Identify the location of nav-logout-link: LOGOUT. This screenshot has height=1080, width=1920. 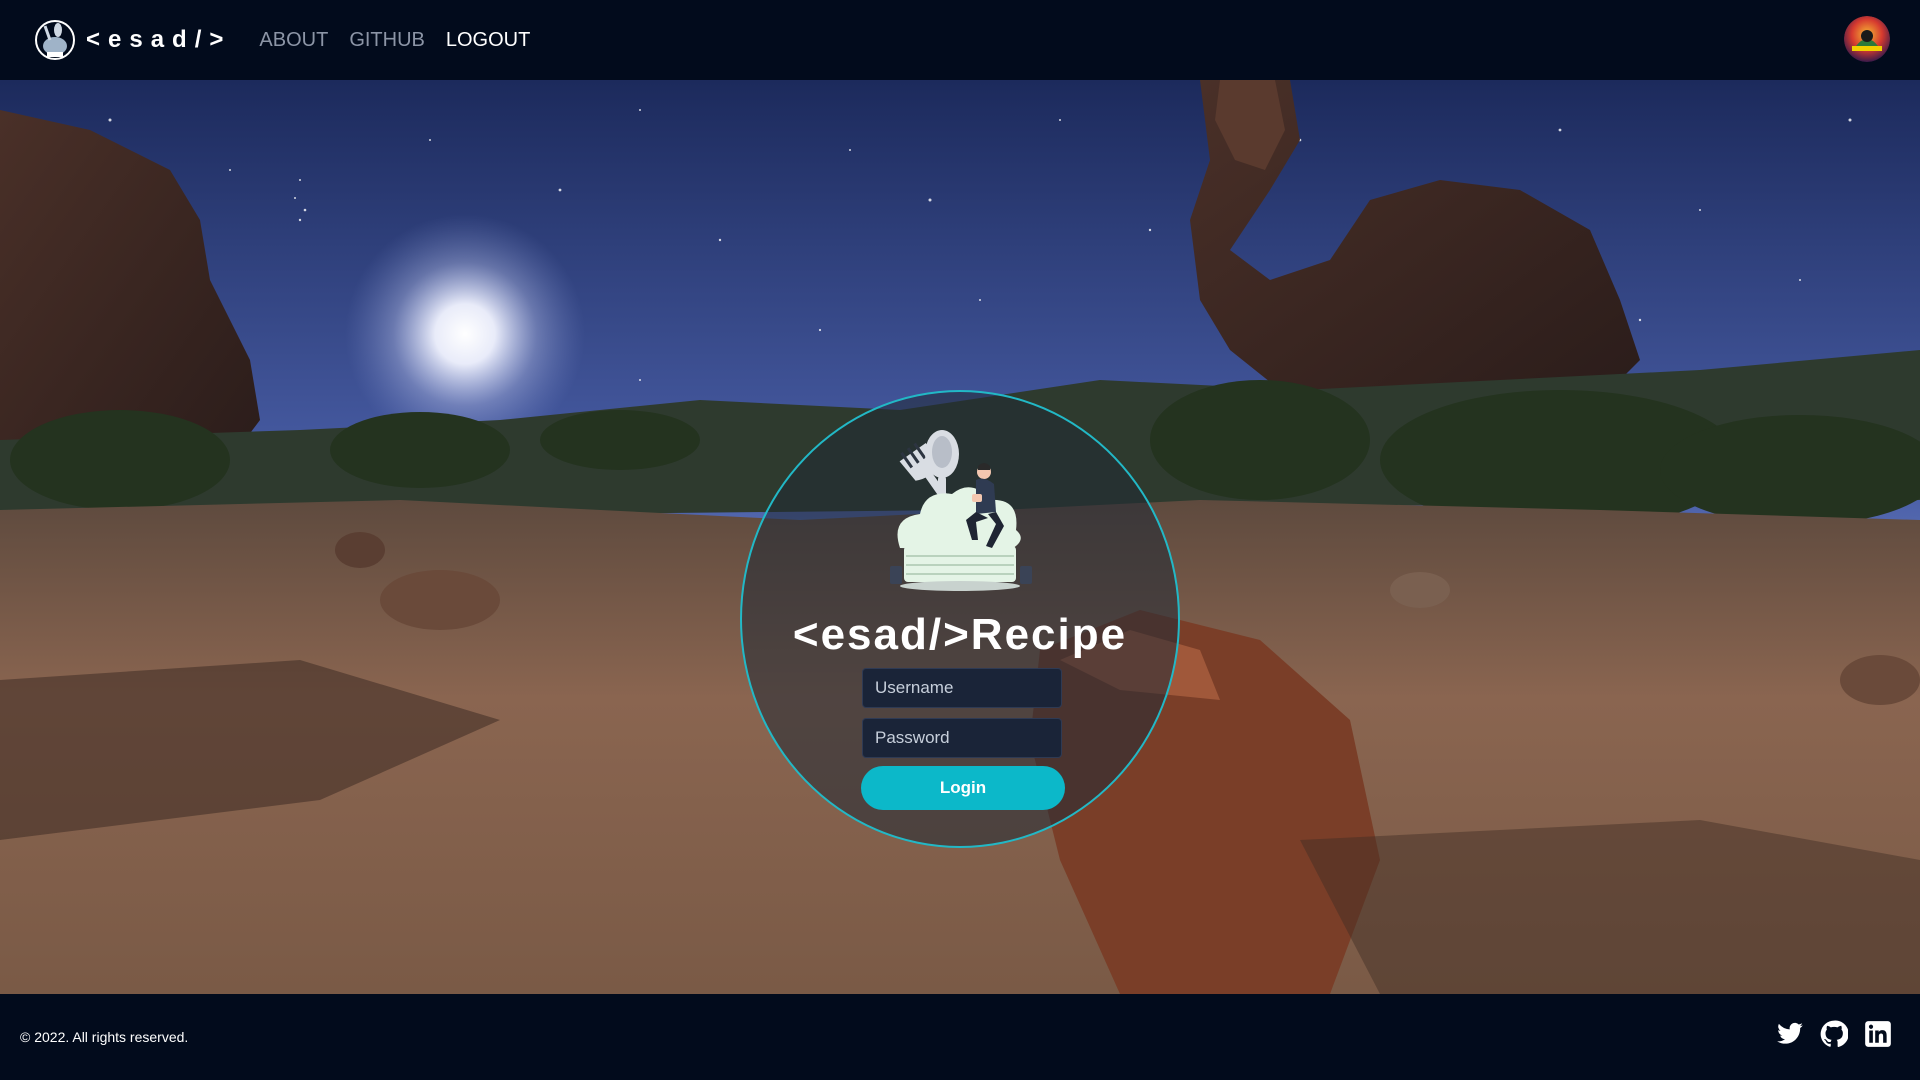
(488, 40).